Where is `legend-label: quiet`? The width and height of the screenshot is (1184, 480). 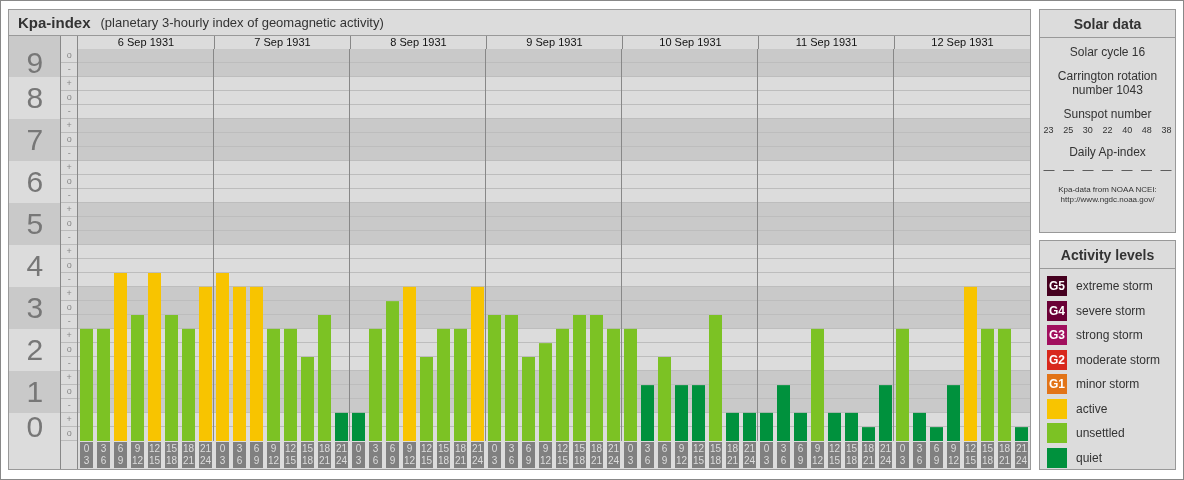 legend-label: quiet is located at coordinates (1089, 457).